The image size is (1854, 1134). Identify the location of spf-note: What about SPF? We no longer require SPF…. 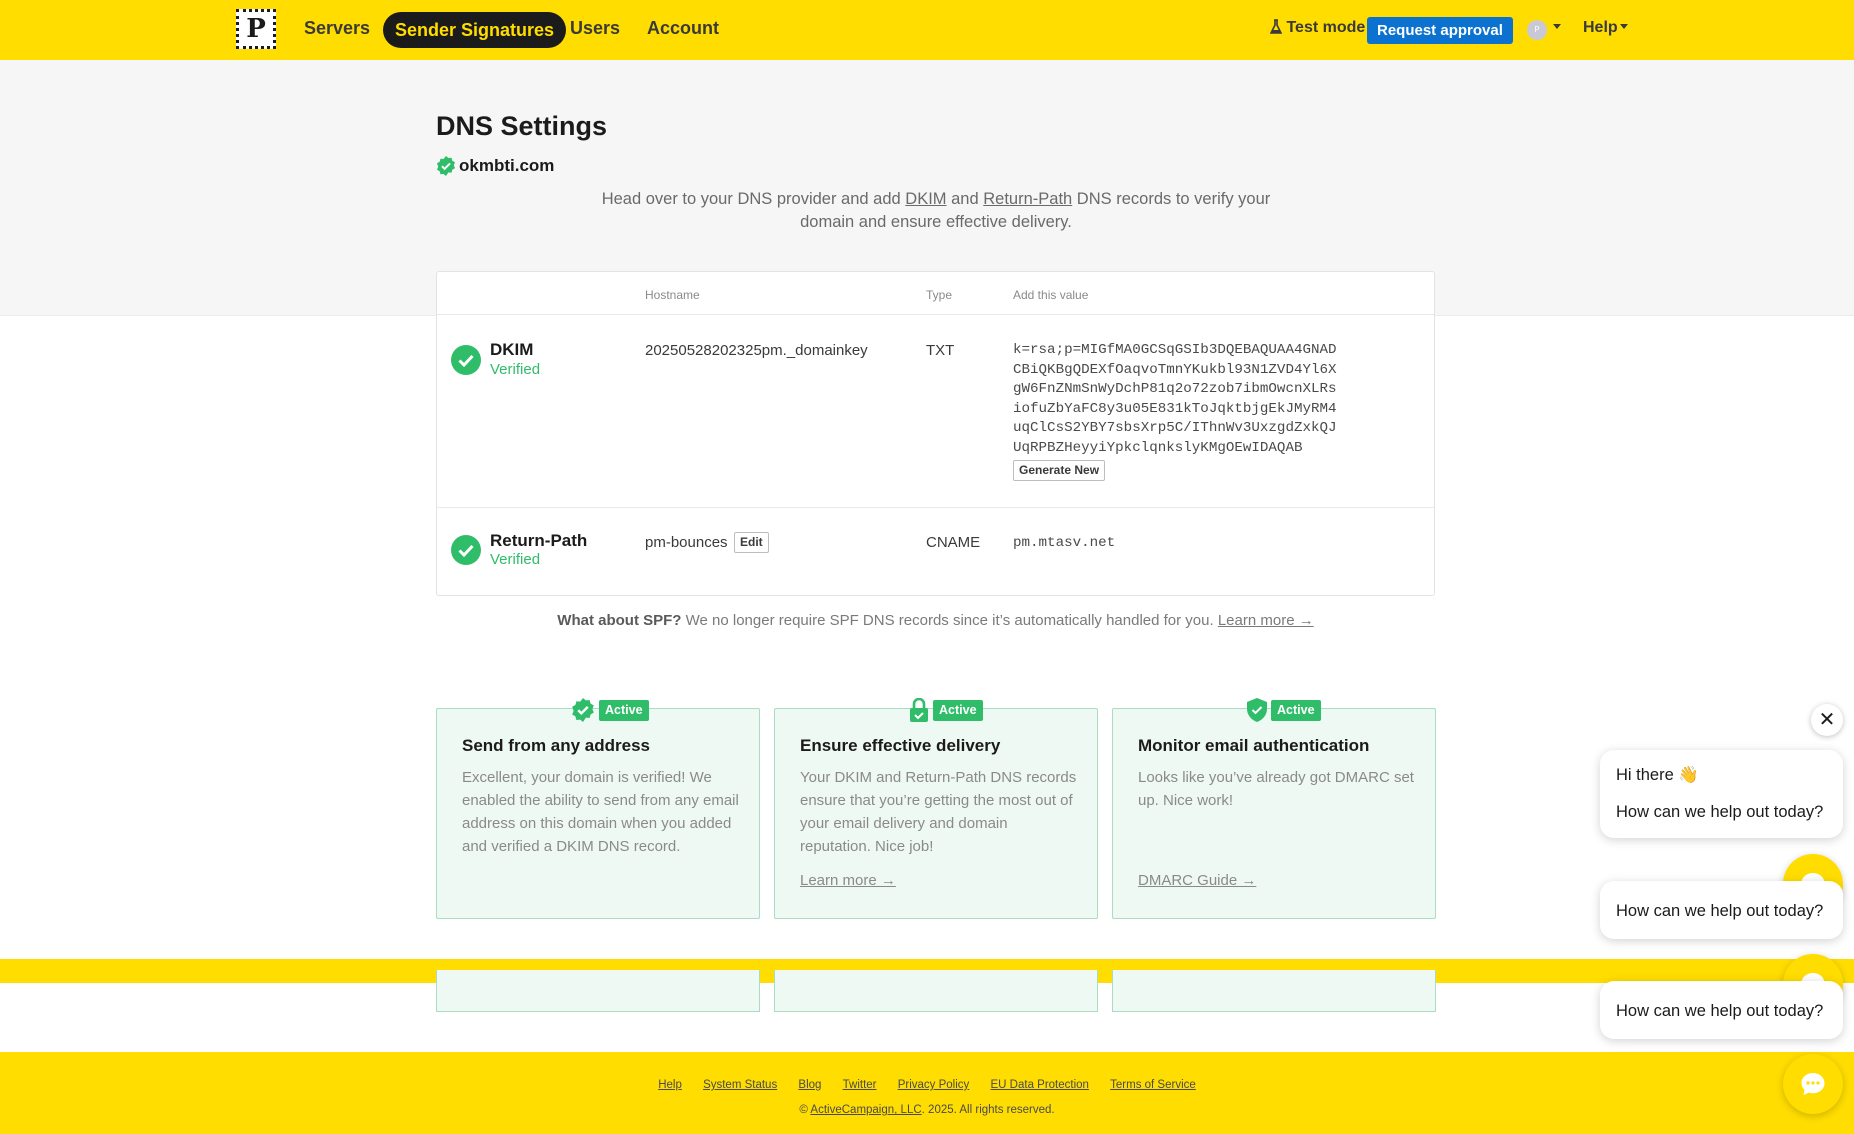
(935, 620).